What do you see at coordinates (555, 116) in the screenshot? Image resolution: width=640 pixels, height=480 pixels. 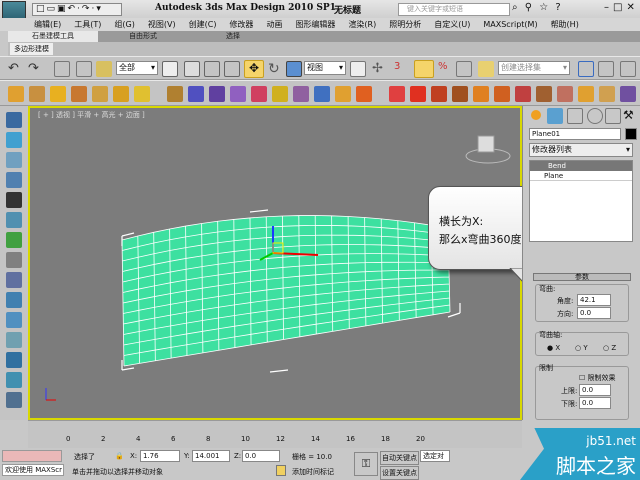 I see `modify-tab-icon` at bounding box center [555, 116].